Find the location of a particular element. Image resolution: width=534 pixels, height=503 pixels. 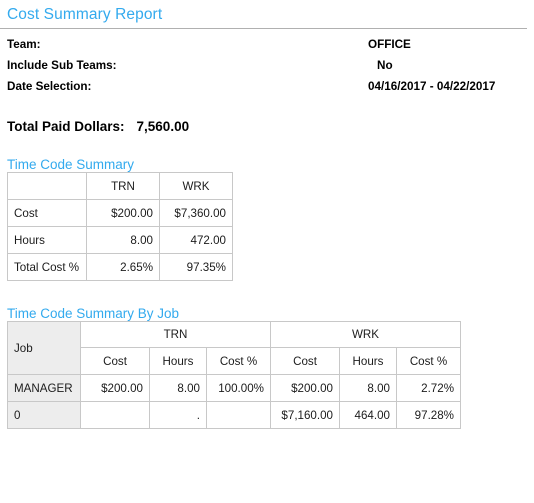

table-row: 0 . $7,160.00 464.00 97.28% is located at coordinates (234, 415).